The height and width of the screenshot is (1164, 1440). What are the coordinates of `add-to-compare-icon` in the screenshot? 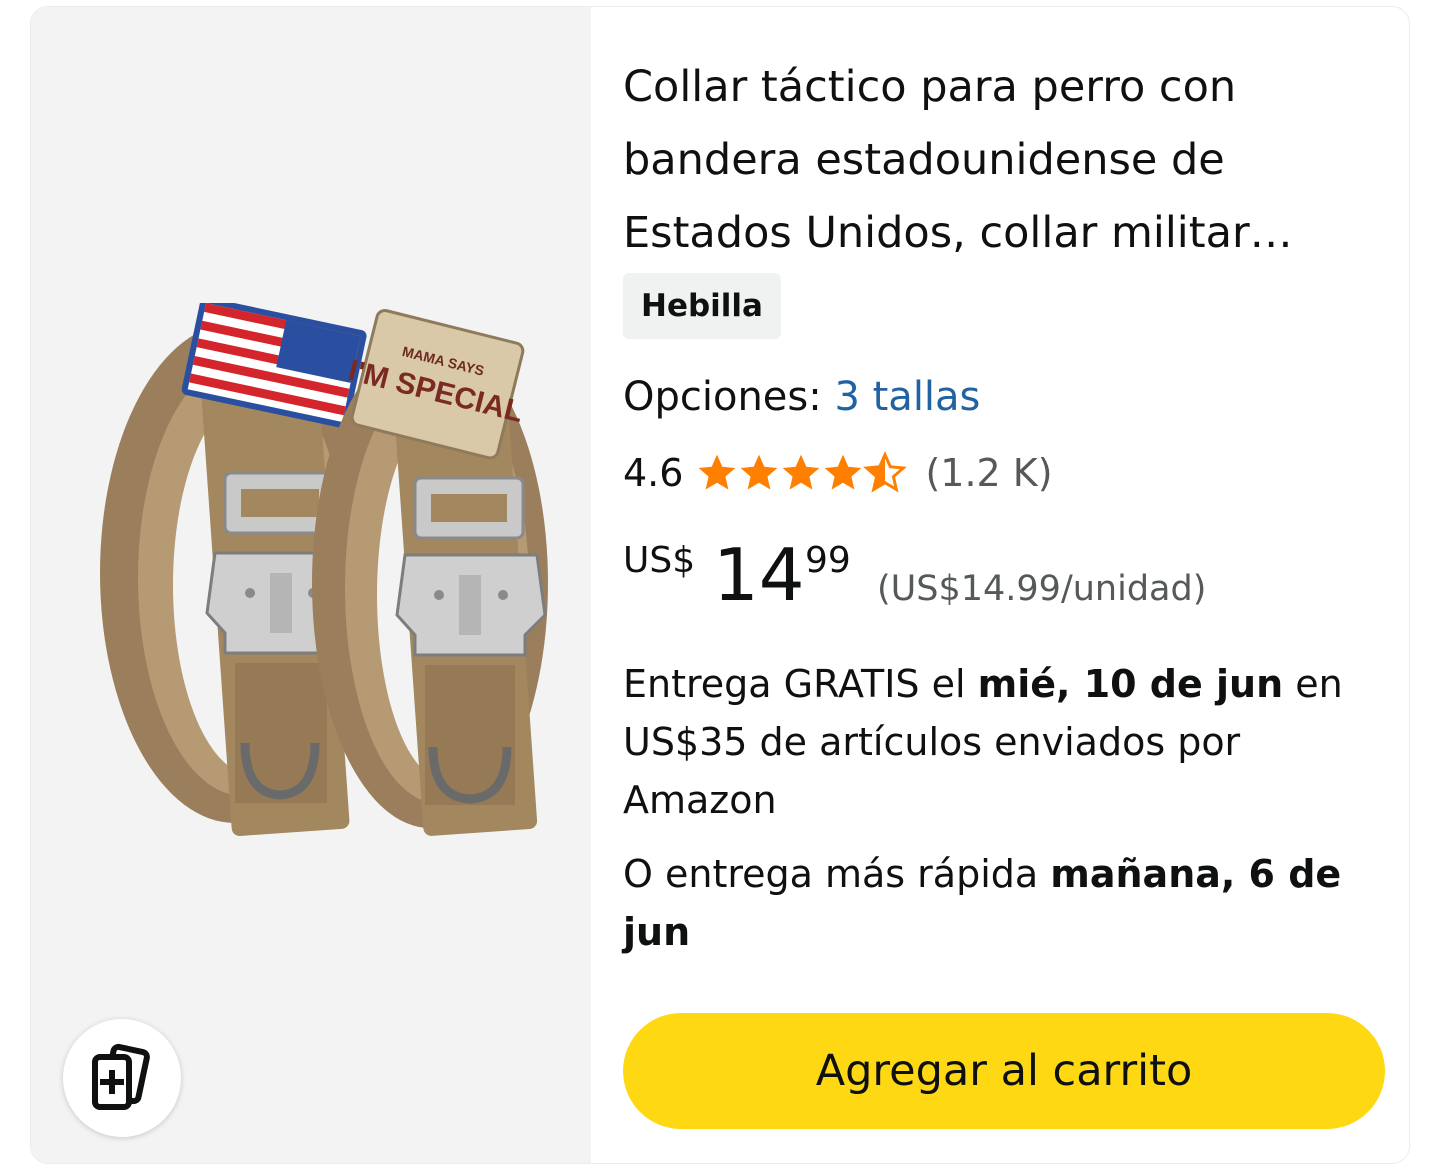 It's located at (121, 1076).